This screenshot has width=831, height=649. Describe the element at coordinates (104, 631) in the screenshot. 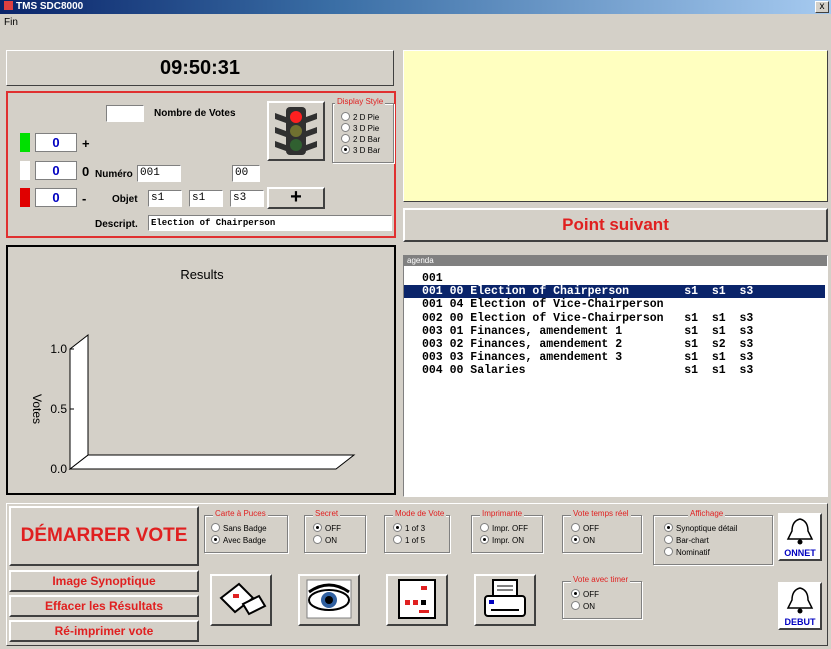

I see `reimprimer-vote-button: Ré-imprimer vote` at that location.